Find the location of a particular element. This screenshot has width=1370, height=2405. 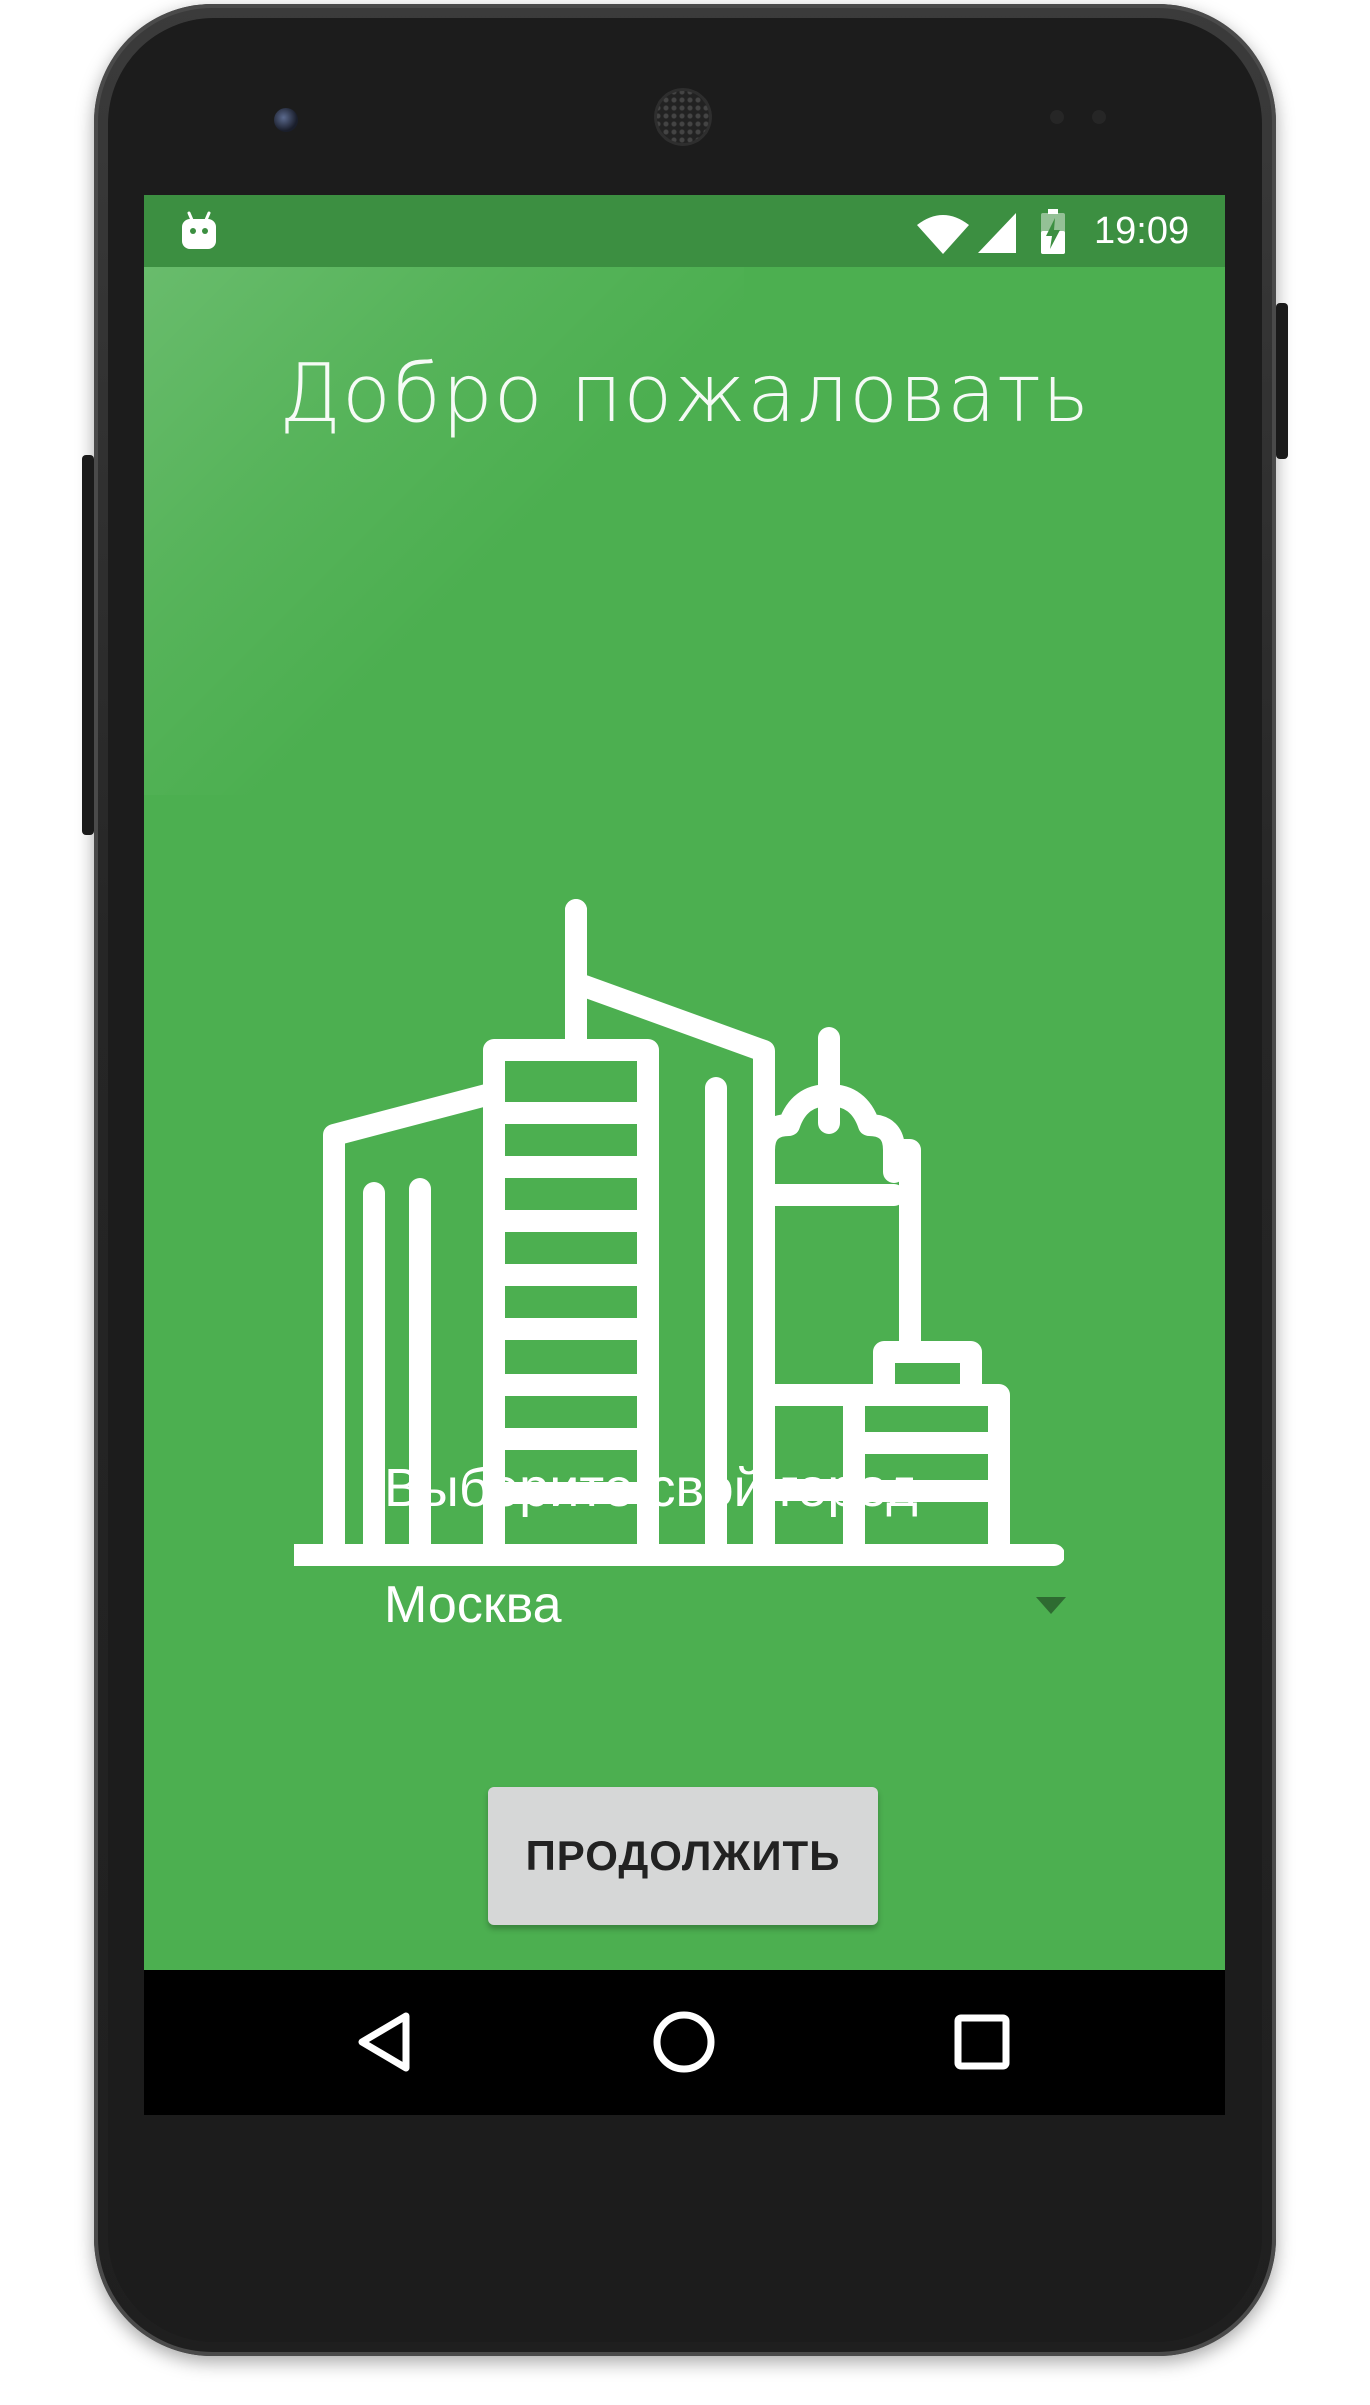

city-dropdown: Москва is located at coordinates (729, 1605).